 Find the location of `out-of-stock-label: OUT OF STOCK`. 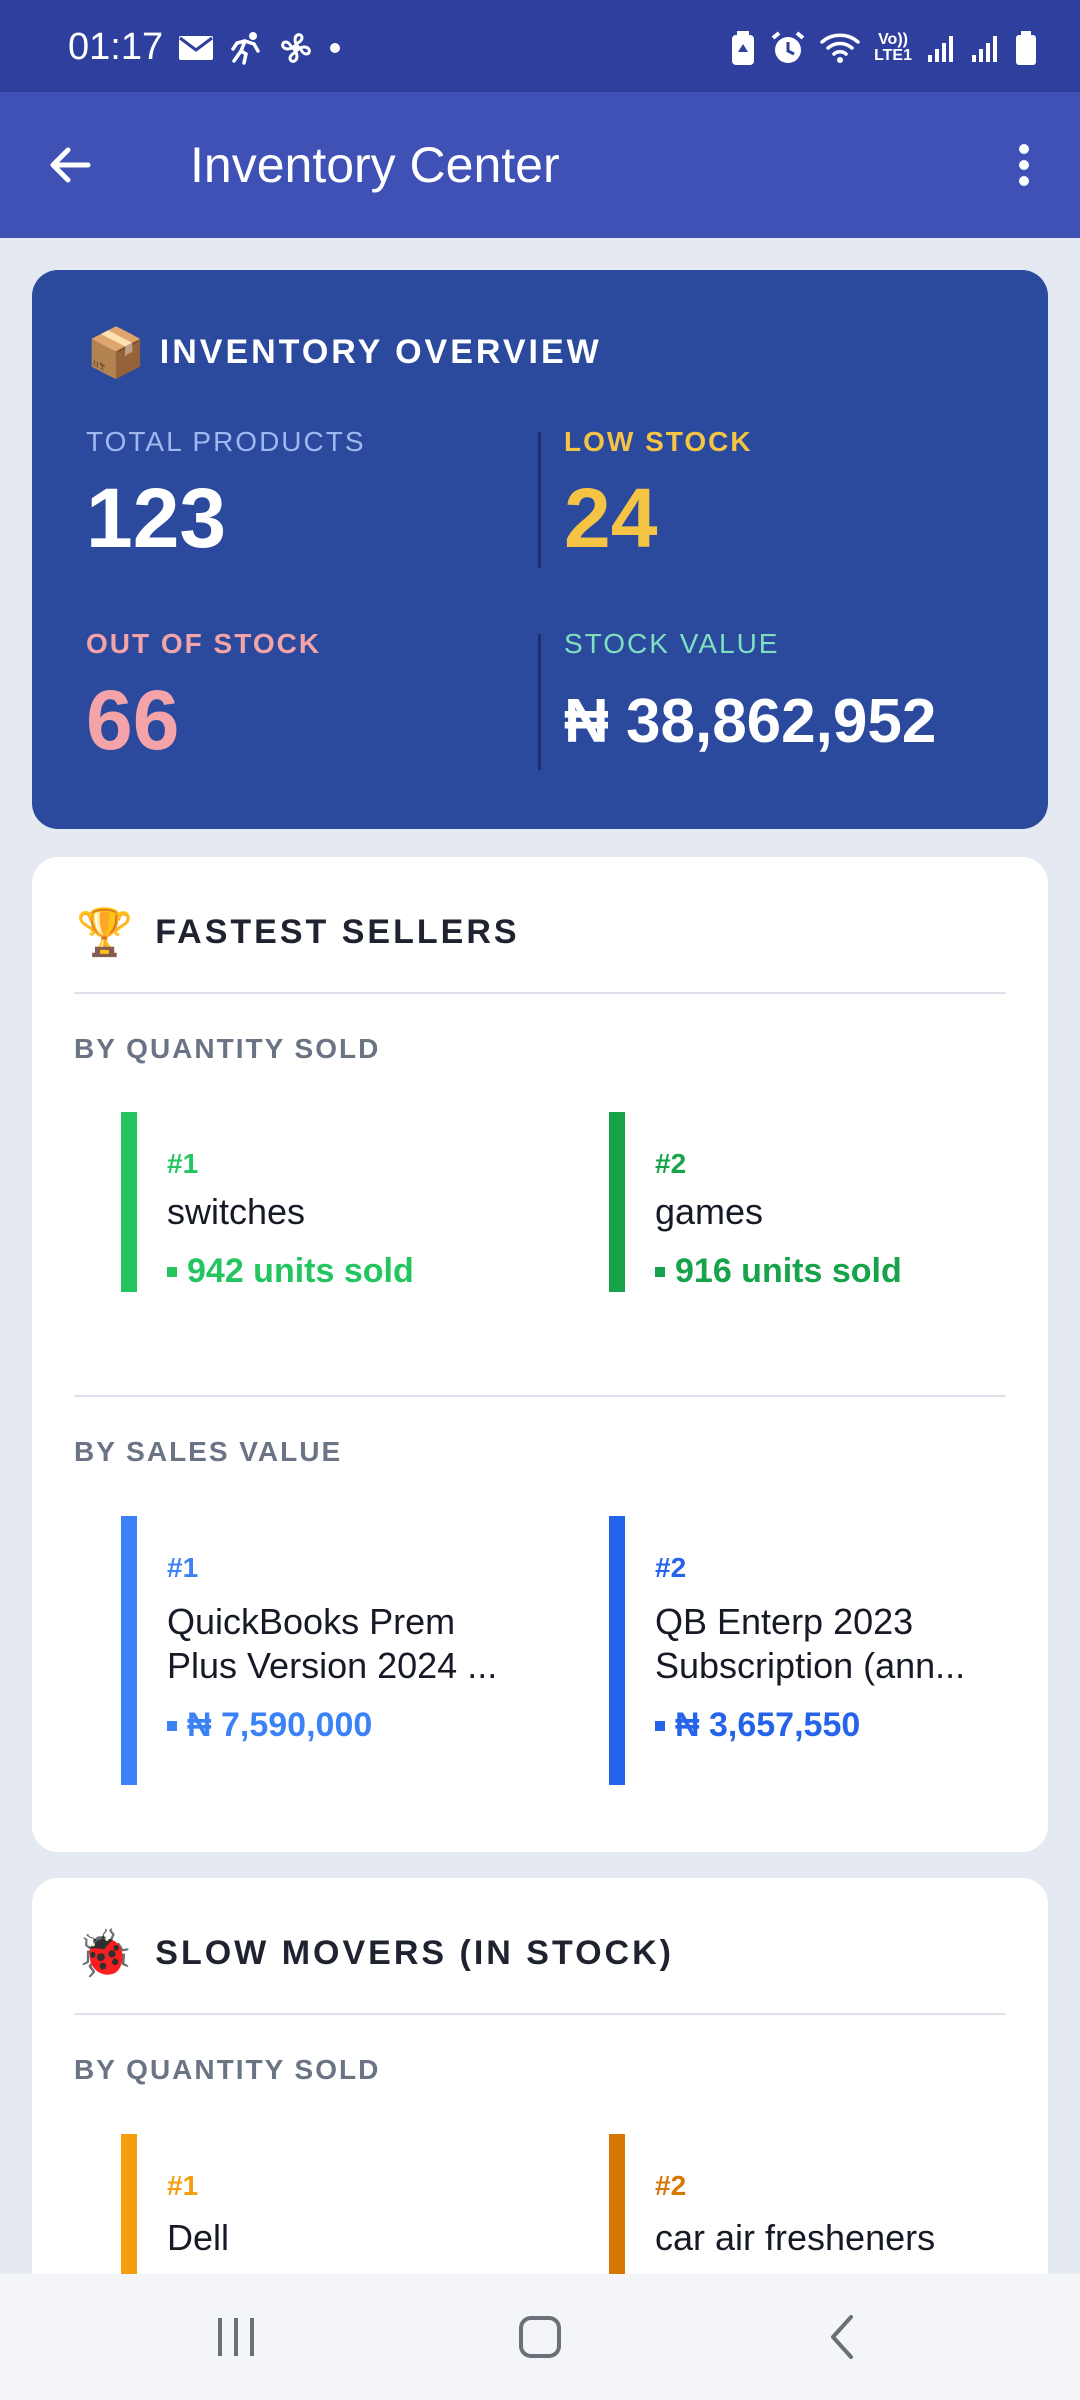

out-of-stock-label: OUT OF STOCK is located at coordinates (204, 643).